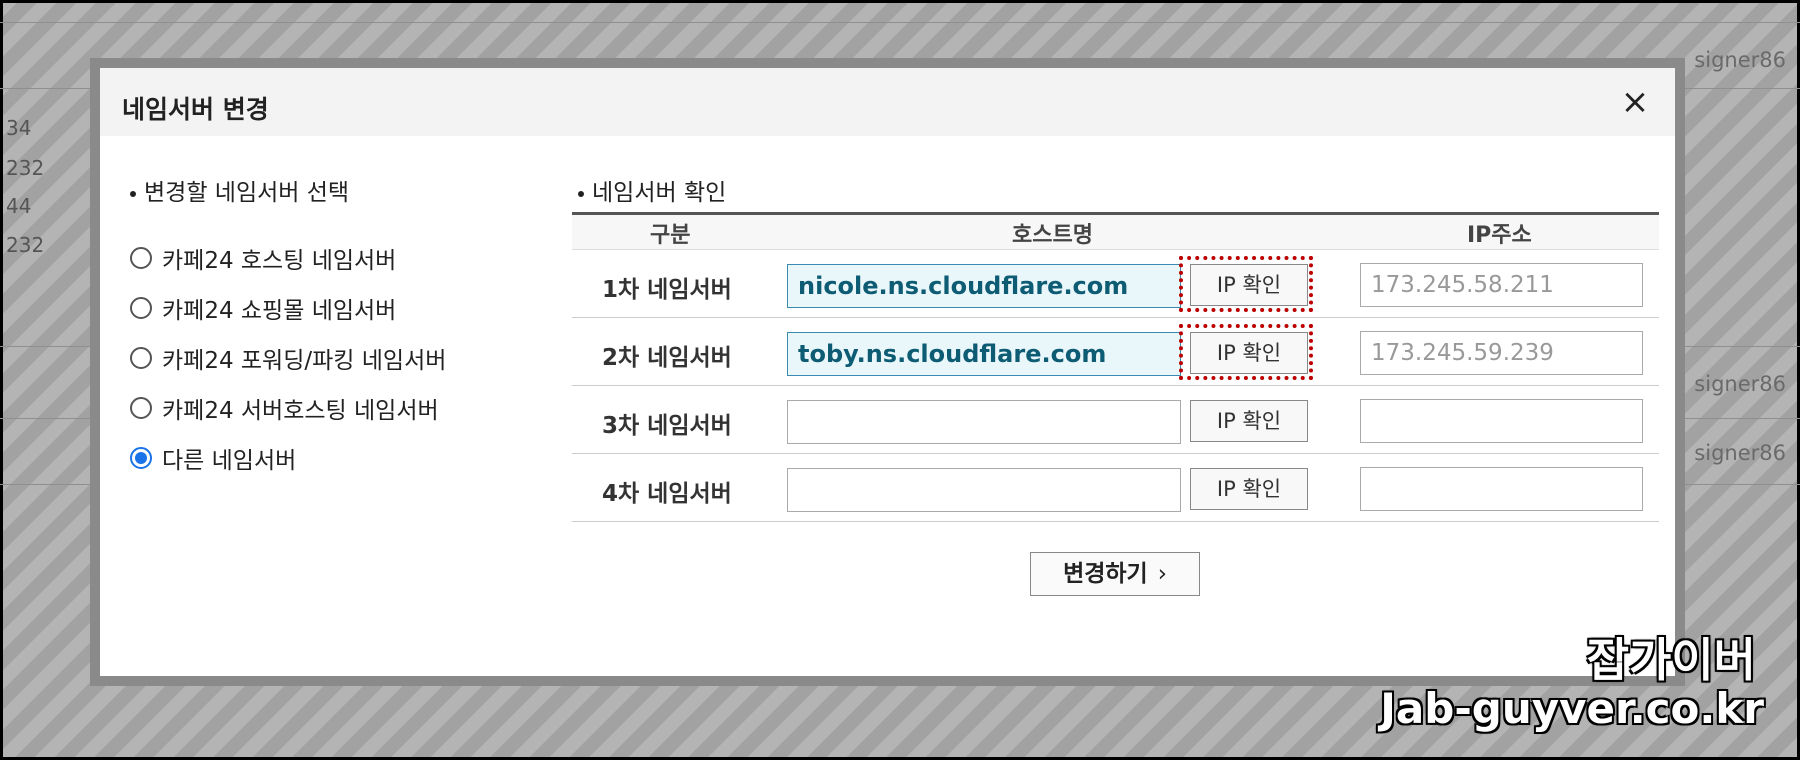  Describe the element at coordinates (1572, 708) in the screenshot. I see `watermark-url: Jab-guyver.co.kr` at that location.